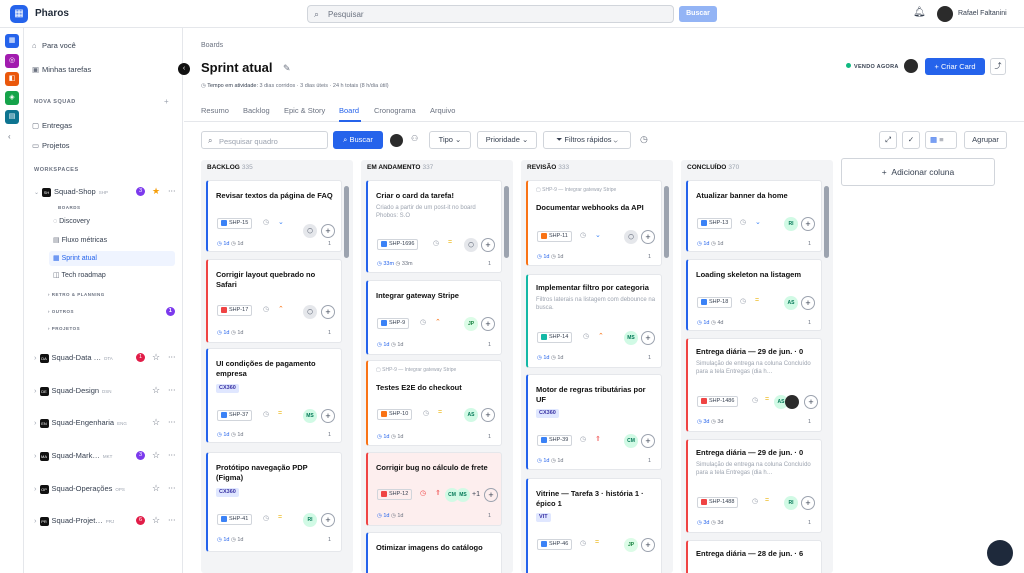 This screenshot has width=1024, height=573. Describe the element at coordinates (933, 139) in the screenshot. I see `grid-view-icon: ▦` at that location.